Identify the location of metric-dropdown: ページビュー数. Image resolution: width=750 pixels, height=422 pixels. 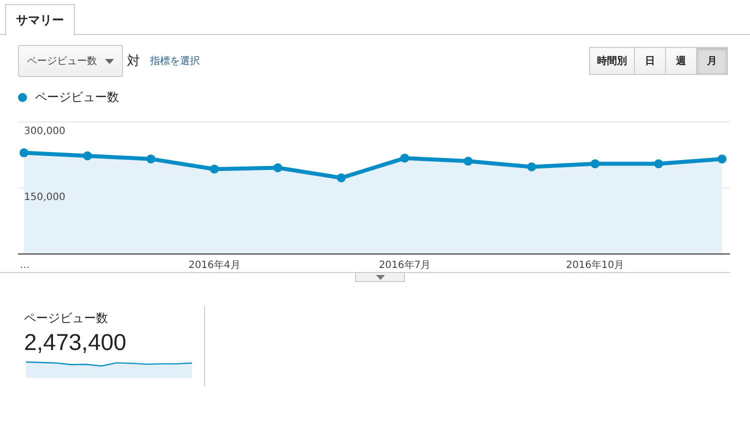
(70, 61).